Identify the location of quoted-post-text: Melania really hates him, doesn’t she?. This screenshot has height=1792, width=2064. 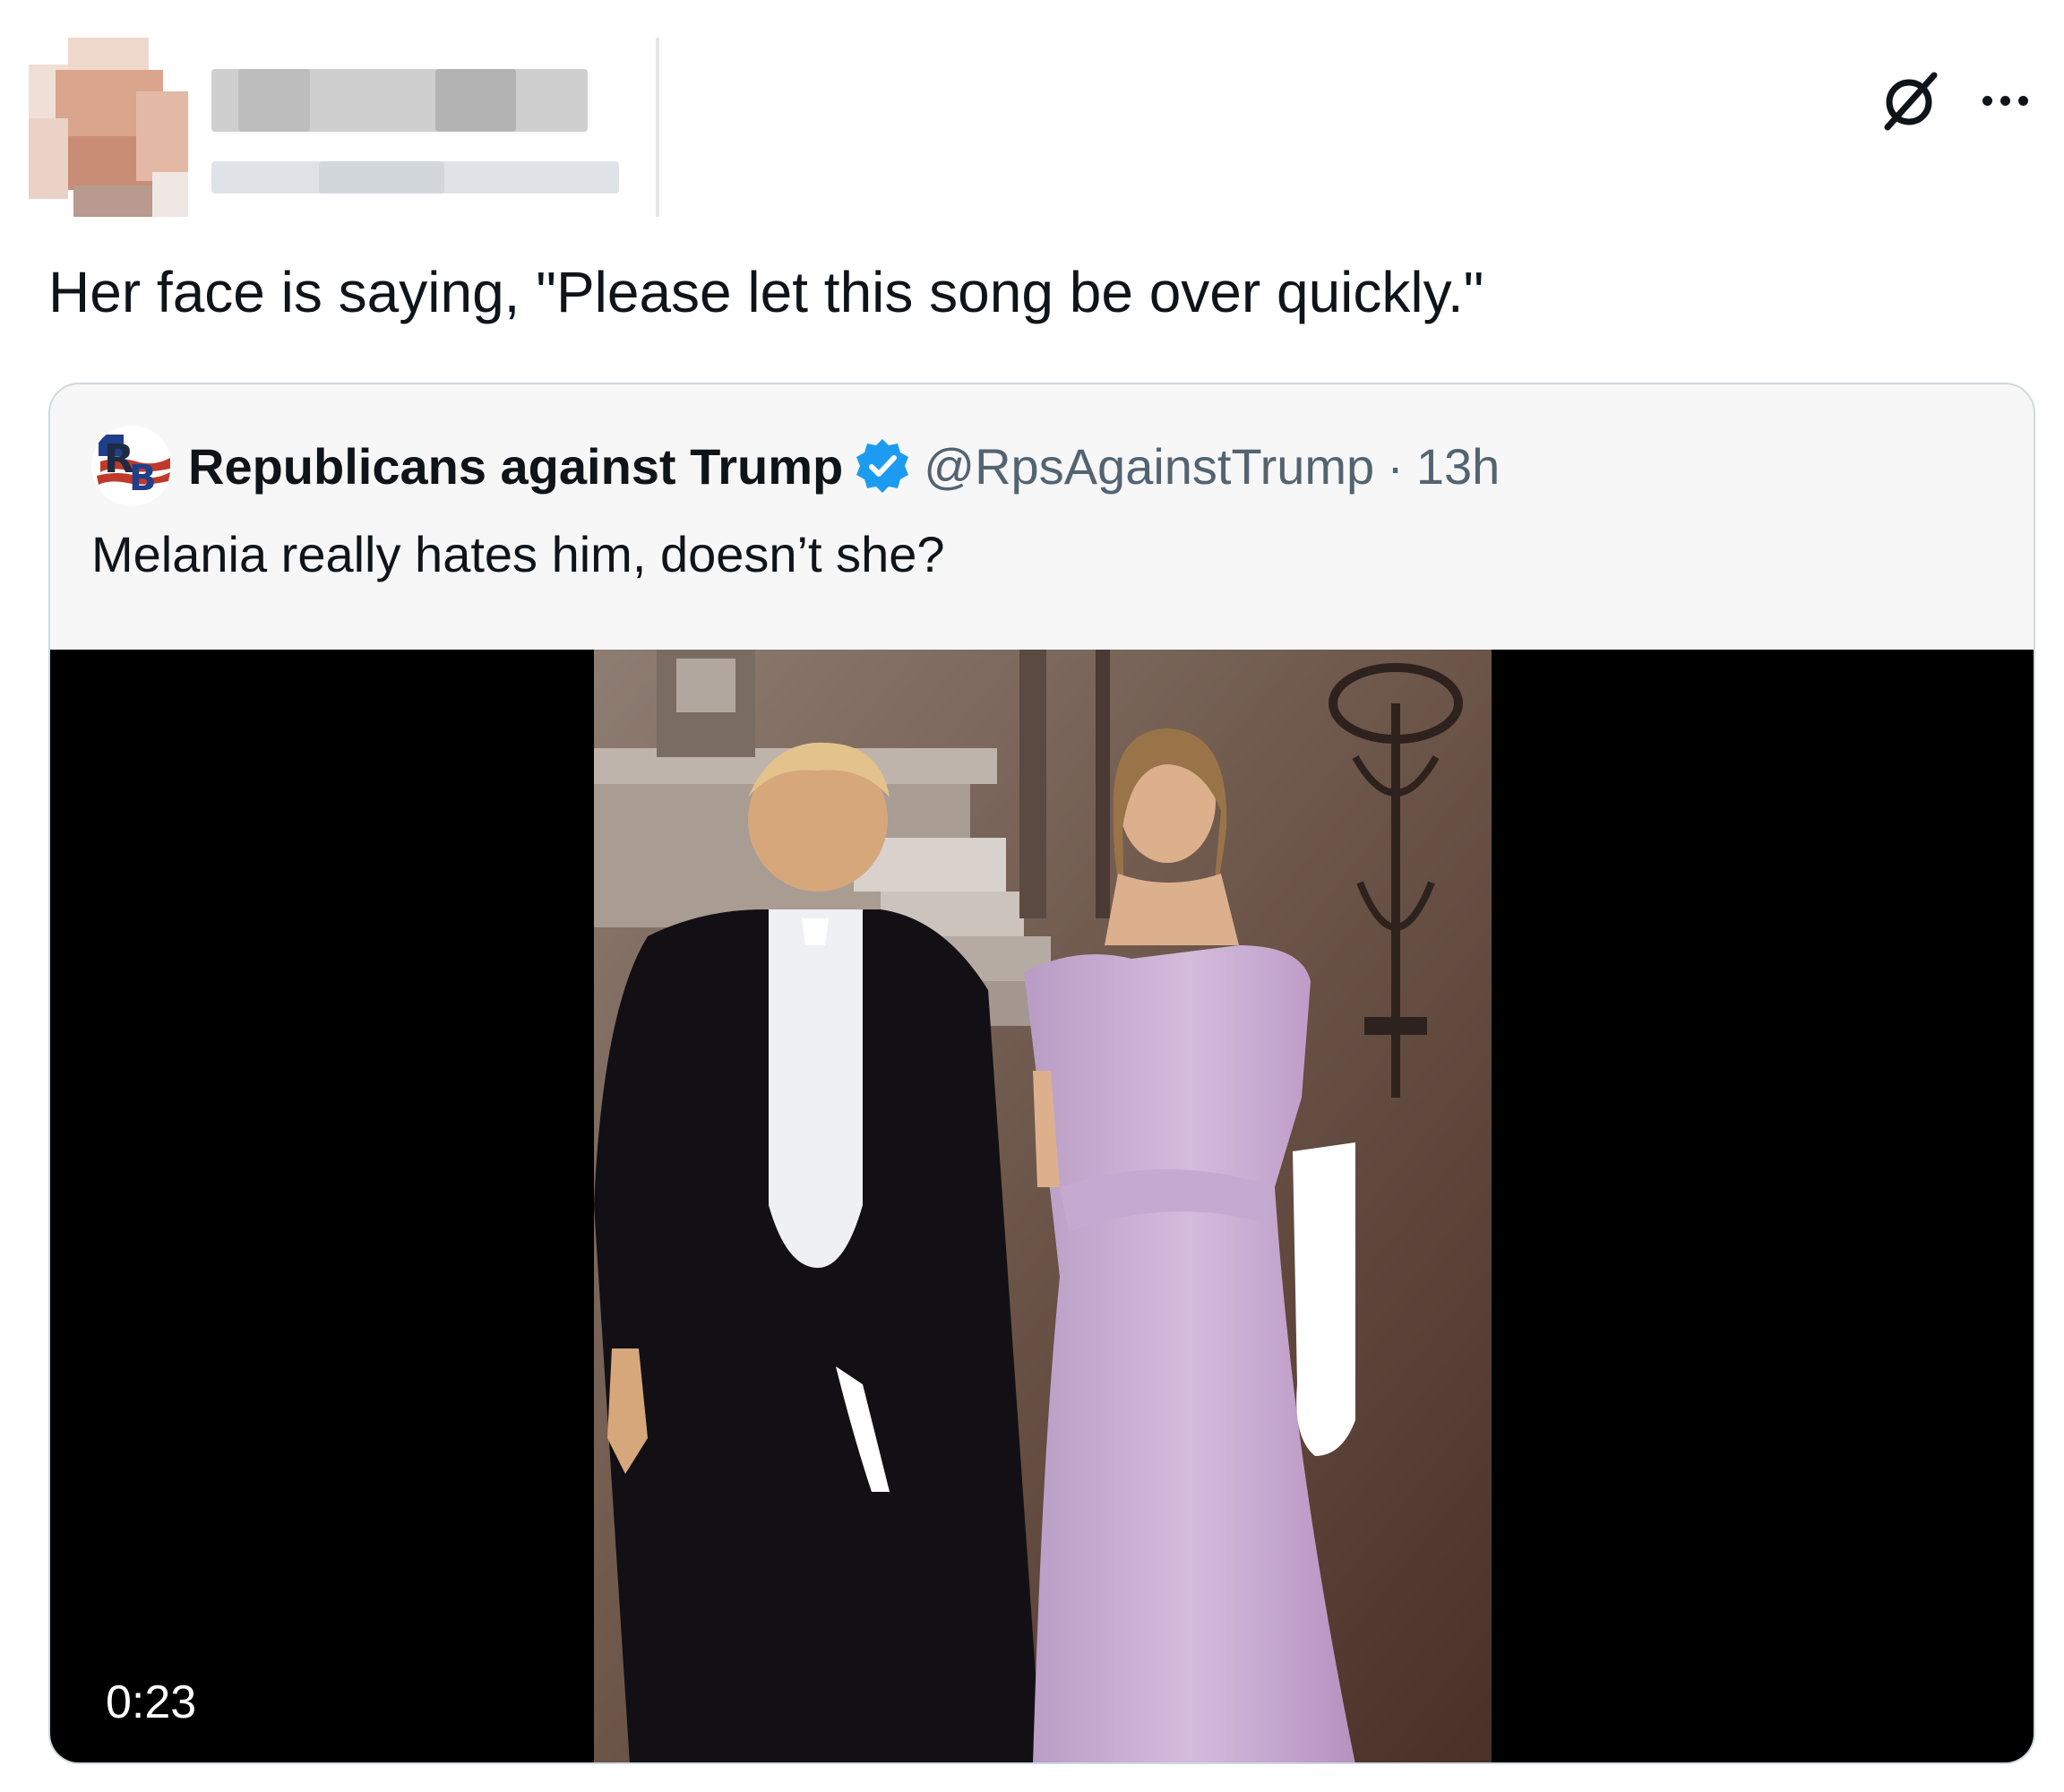
(518, 554).